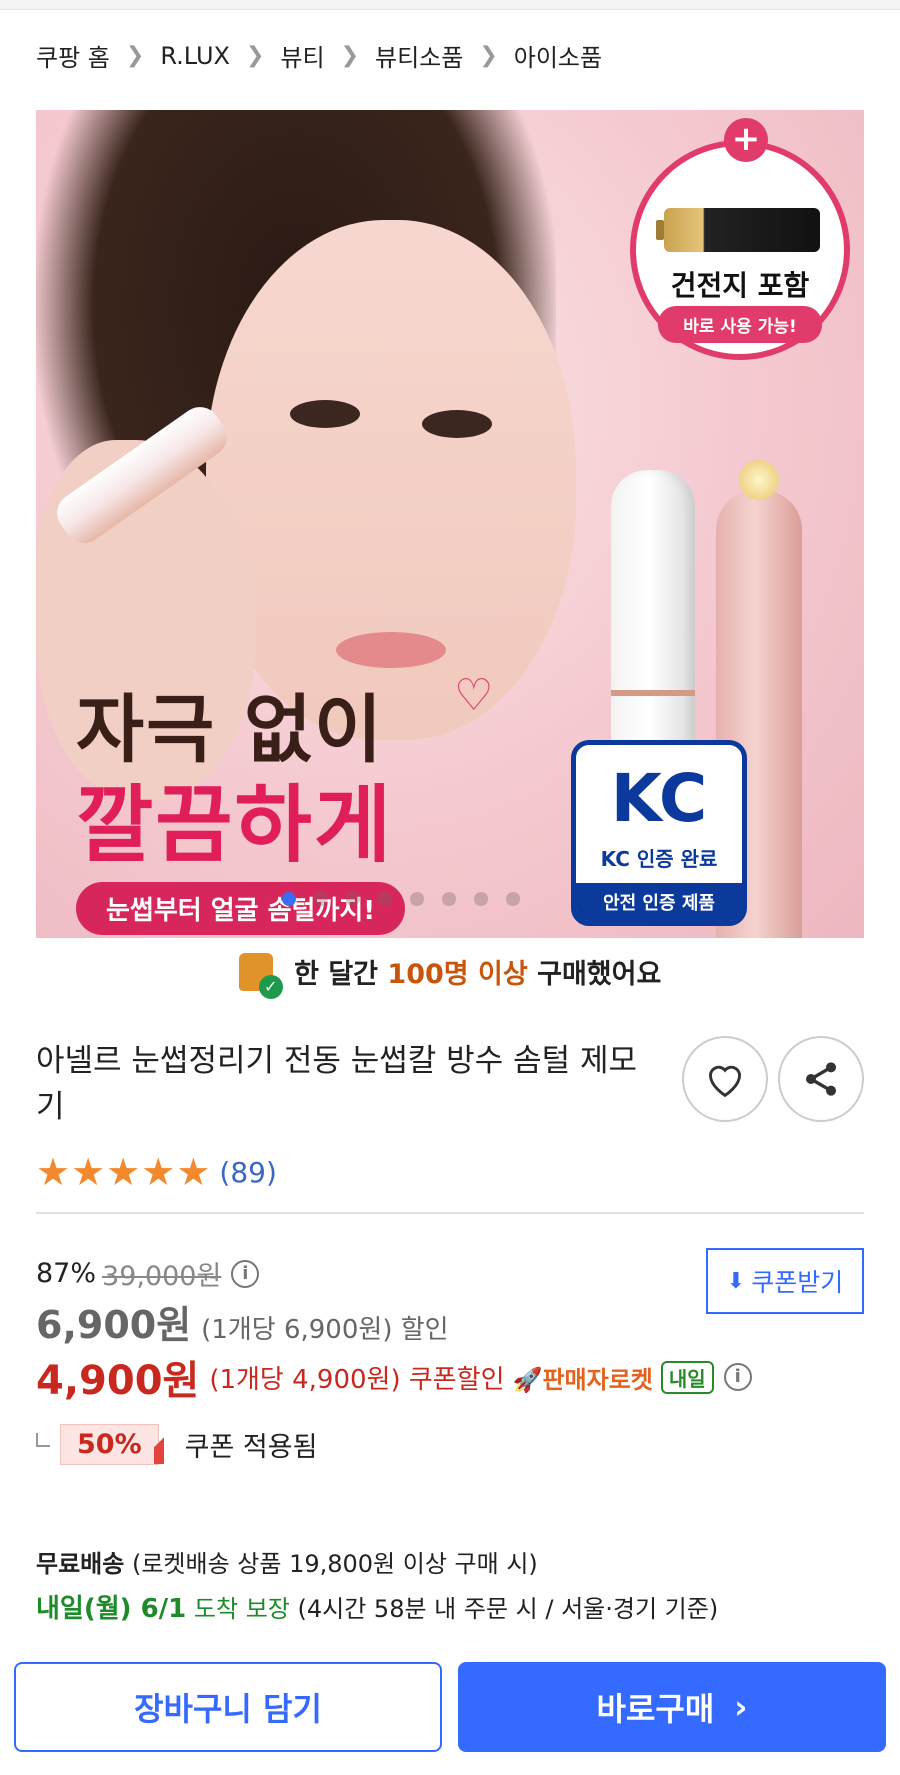  Describe the element at coordinates (527, 1379) in the screenshot. I see `rocket-icon: 🚀` at that location.